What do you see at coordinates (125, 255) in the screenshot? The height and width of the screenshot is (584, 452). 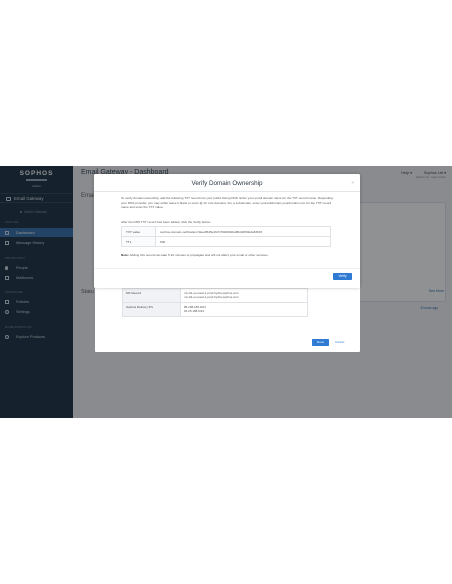 I see `note-label: Note:` at bounding box center [125, 255].